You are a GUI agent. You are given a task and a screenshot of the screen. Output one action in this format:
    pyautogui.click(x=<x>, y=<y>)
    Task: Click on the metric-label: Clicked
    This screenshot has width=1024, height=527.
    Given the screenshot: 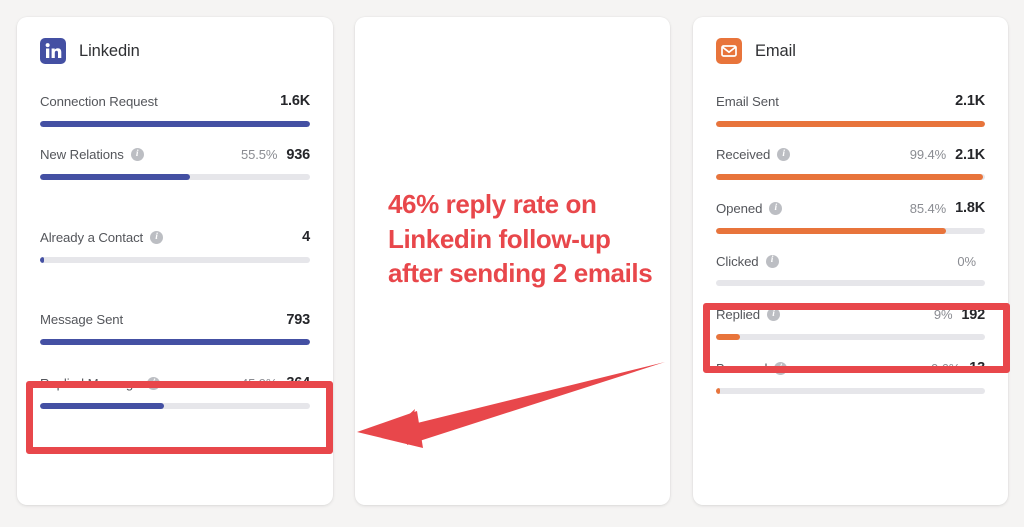 What is the action you would take?
    pyautogui.click(x=737, y=261)
    